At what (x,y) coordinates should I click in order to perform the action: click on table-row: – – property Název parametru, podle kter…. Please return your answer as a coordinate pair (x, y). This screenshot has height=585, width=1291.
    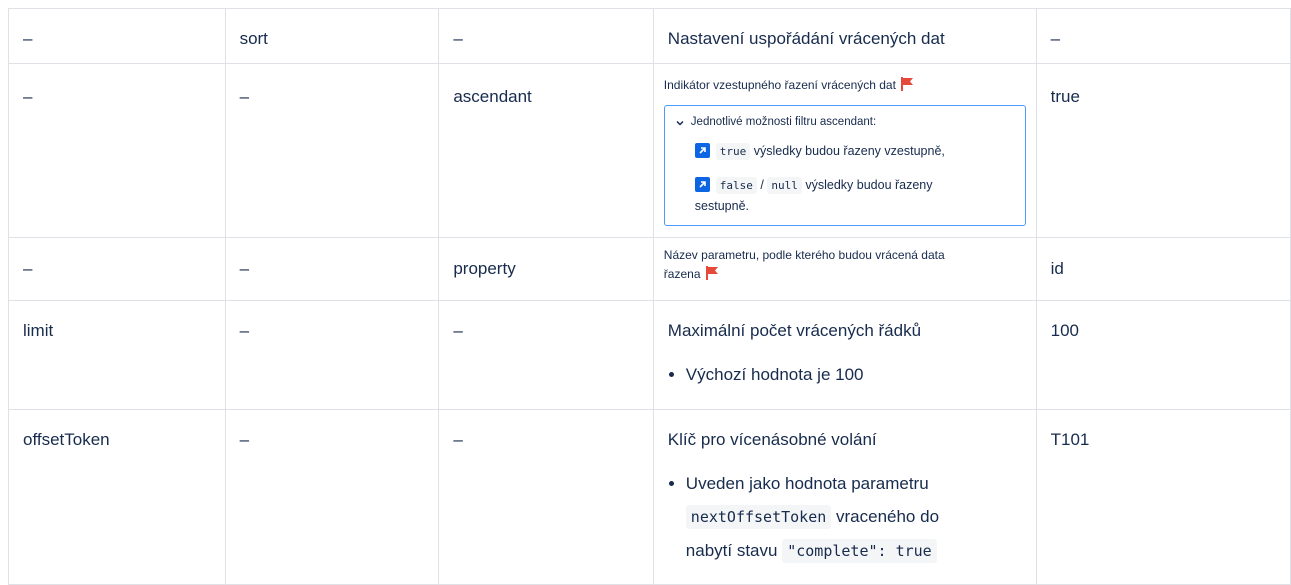
    Looking at the image, I should click on (649, 269).